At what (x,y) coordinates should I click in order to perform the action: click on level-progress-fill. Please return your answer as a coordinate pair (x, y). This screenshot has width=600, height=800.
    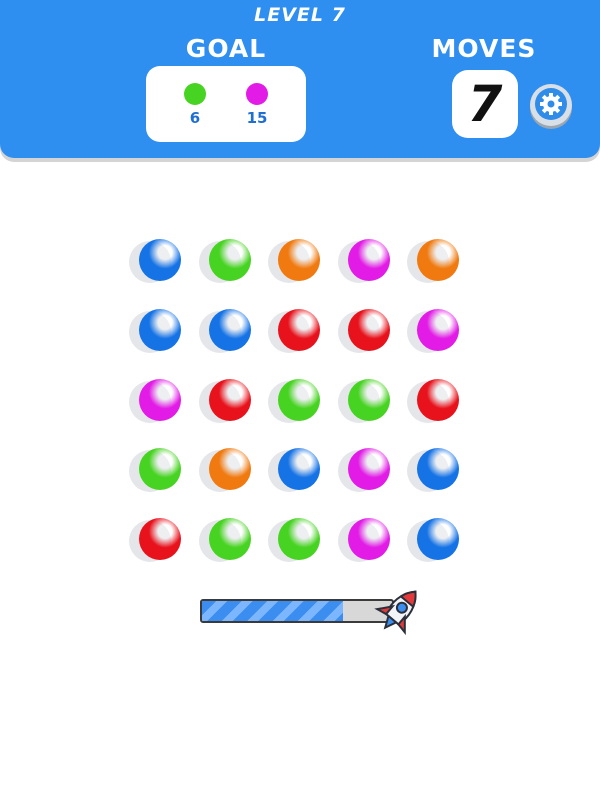
    Looking at the image, I should click on (272, 611).